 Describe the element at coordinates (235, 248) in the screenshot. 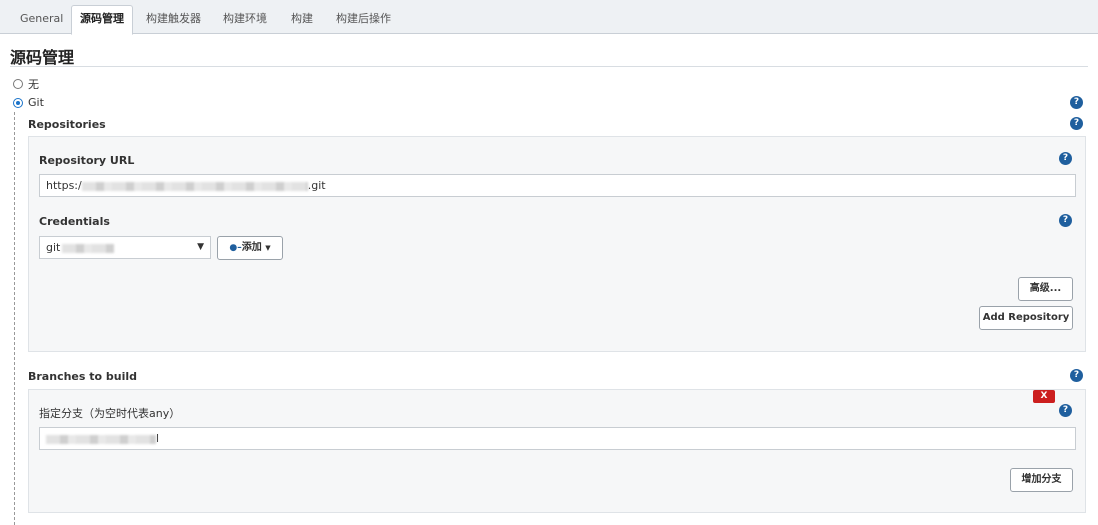

I see `key-icon: ●–` at that location.